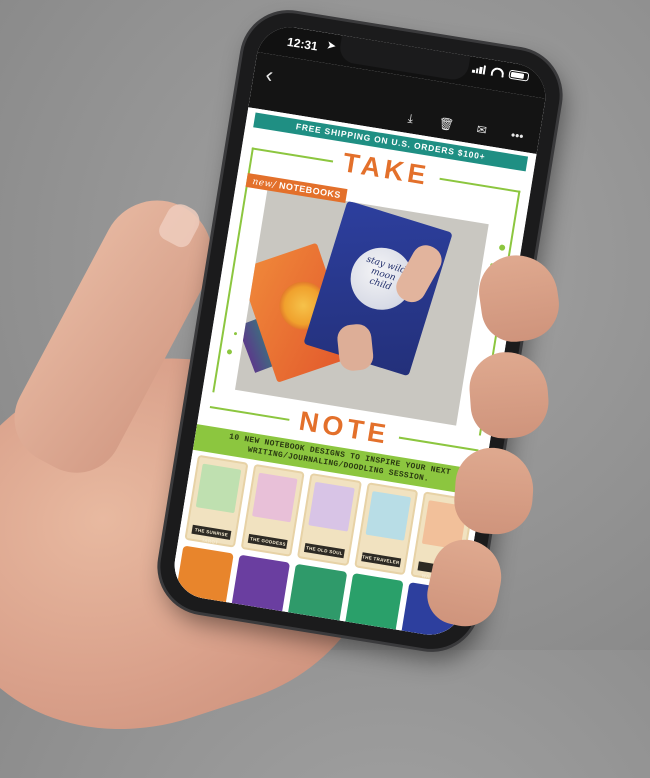 This screenshot has width=650, height=778. I want to click on mail-icon: ✉, so click(482, 130).